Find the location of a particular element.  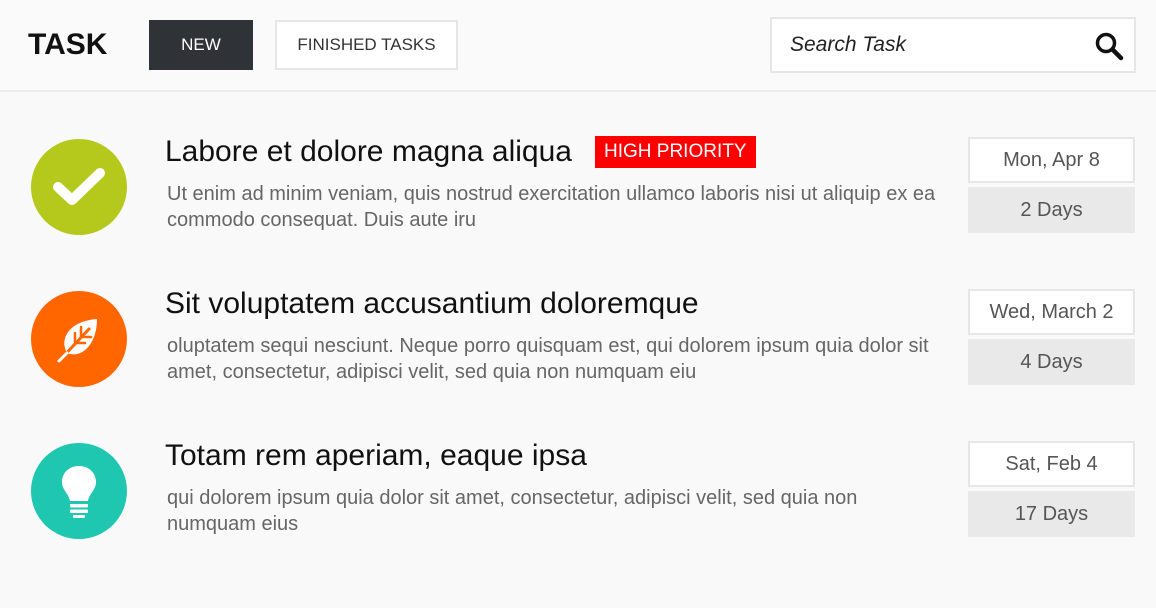

days-remaining: 2 Days is located at coordinates (1051, 210).